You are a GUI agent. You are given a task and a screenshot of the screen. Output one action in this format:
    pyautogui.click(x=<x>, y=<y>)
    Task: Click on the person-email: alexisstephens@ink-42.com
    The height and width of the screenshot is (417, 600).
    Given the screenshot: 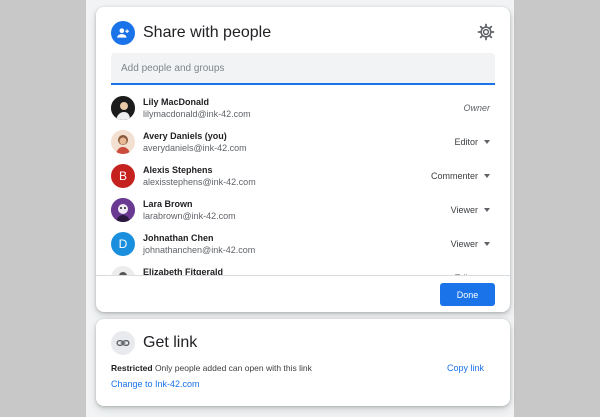 What is the action you would take?
    pyautogui.click(x=199, y=182)
    